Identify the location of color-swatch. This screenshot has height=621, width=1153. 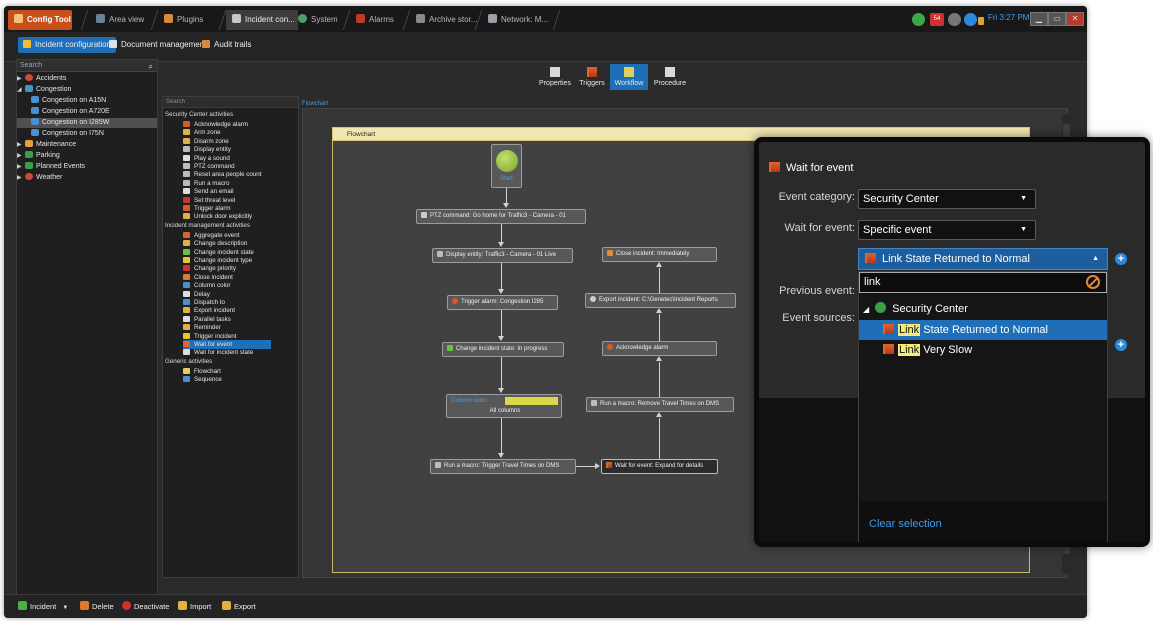
(531, 401).